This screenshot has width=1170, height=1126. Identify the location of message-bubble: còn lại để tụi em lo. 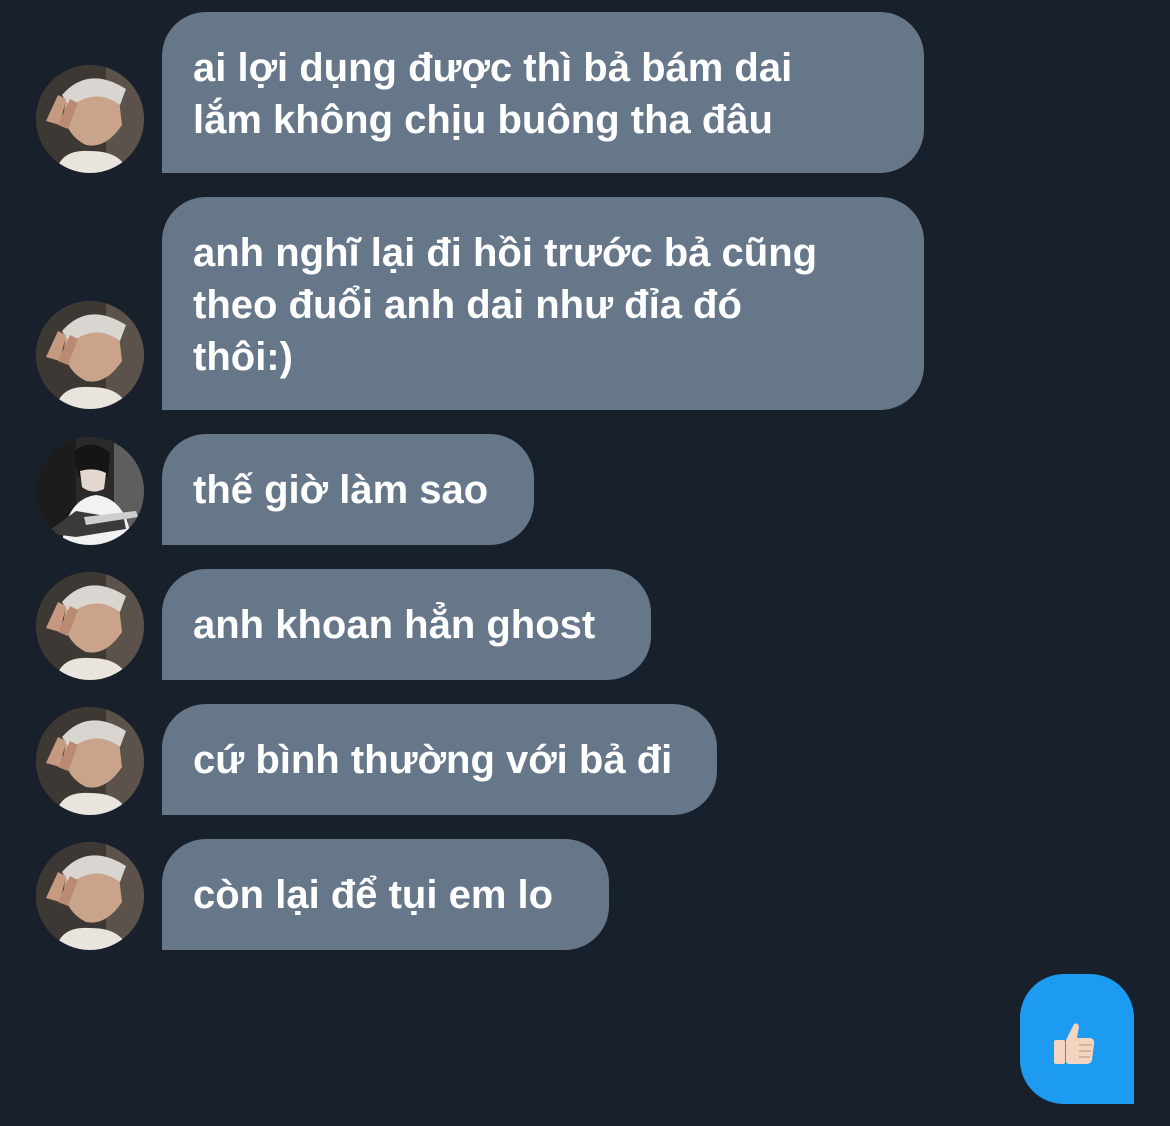
(385, 894).